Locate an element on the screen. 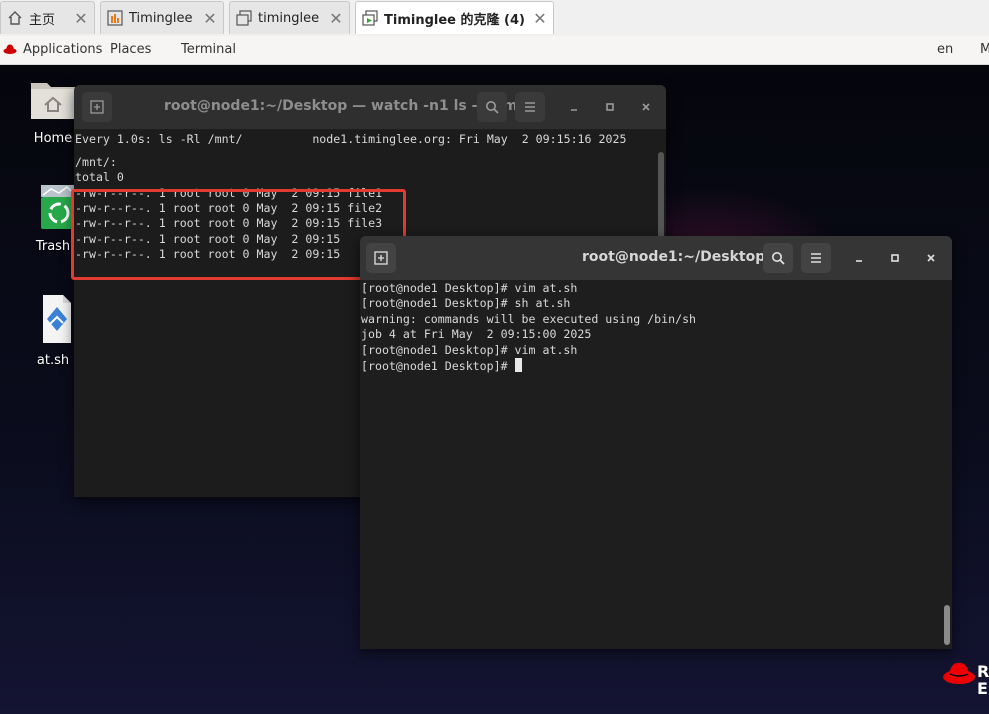 Image resolution: width=989 pixels, height=714 pixels. vm-icon is located at coordinates (115, 18).